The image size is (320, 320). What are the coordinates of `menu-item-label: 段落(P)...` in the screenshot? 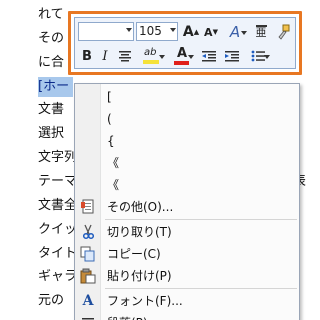 It's located at (133, 316).